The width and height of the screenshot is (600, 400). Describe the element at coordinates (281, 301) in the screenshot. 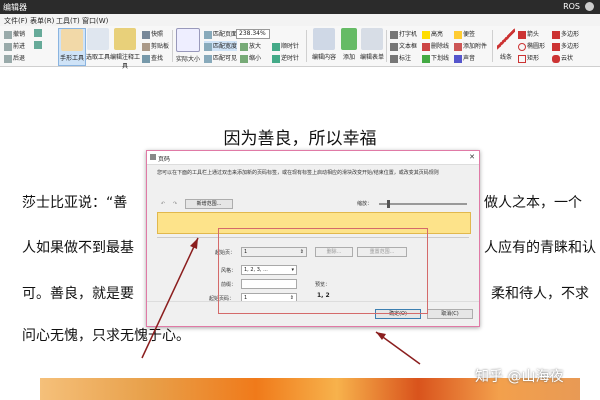

I see `annotation-arrows` at that location.